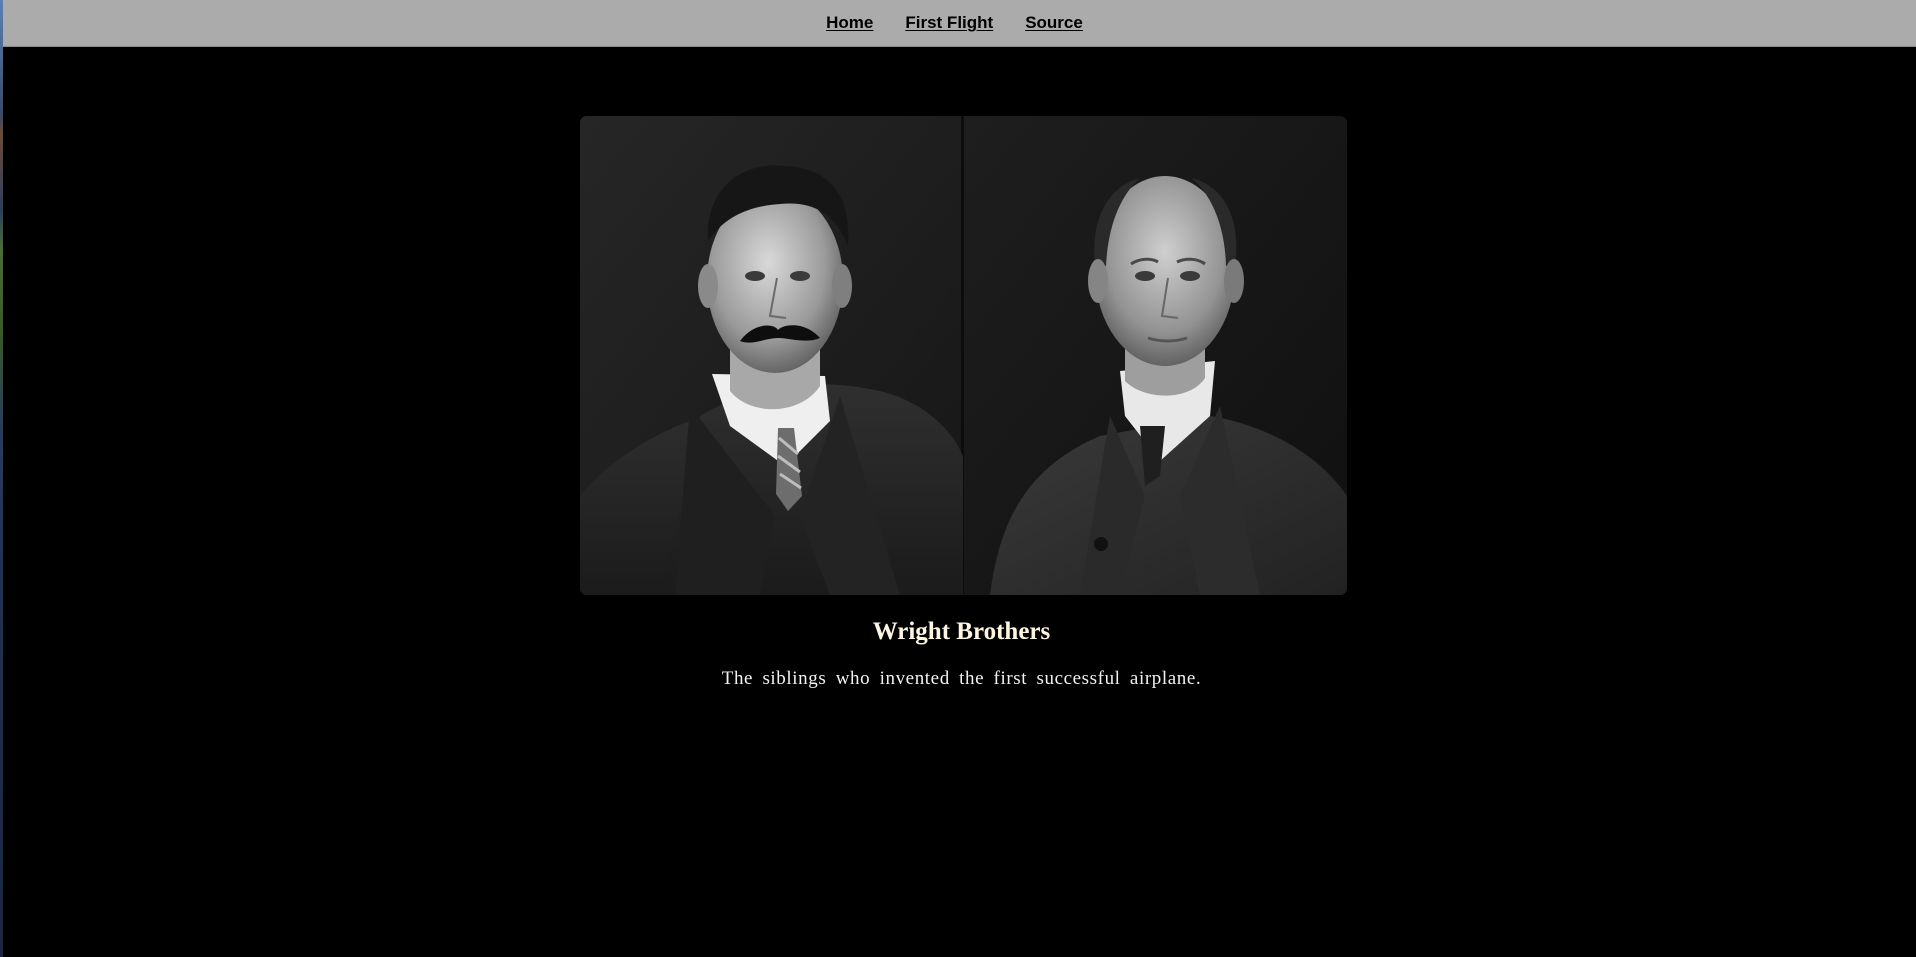  I want to click on caption-title: Wright Brothers, so click(961, 631).